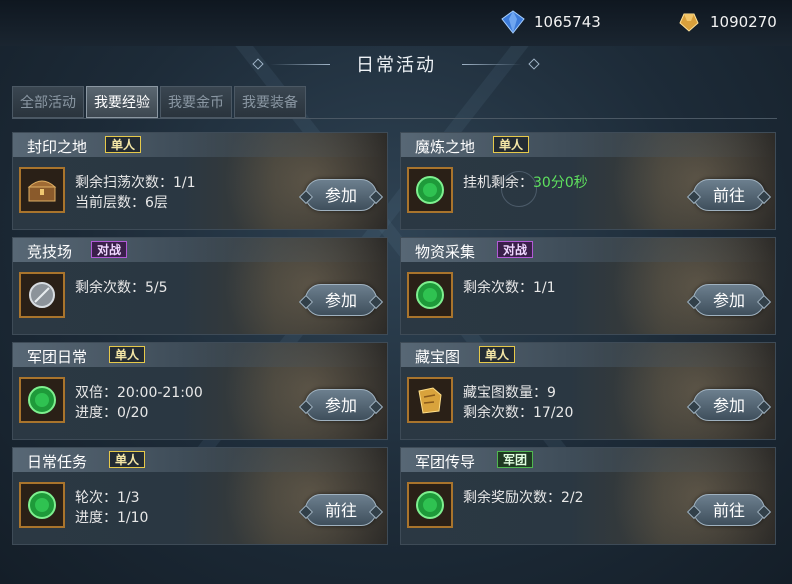  What do you see at coordinates (258, 64) in the screenshot?
I see `title-ornament-left` at bounding box center [258, 64].